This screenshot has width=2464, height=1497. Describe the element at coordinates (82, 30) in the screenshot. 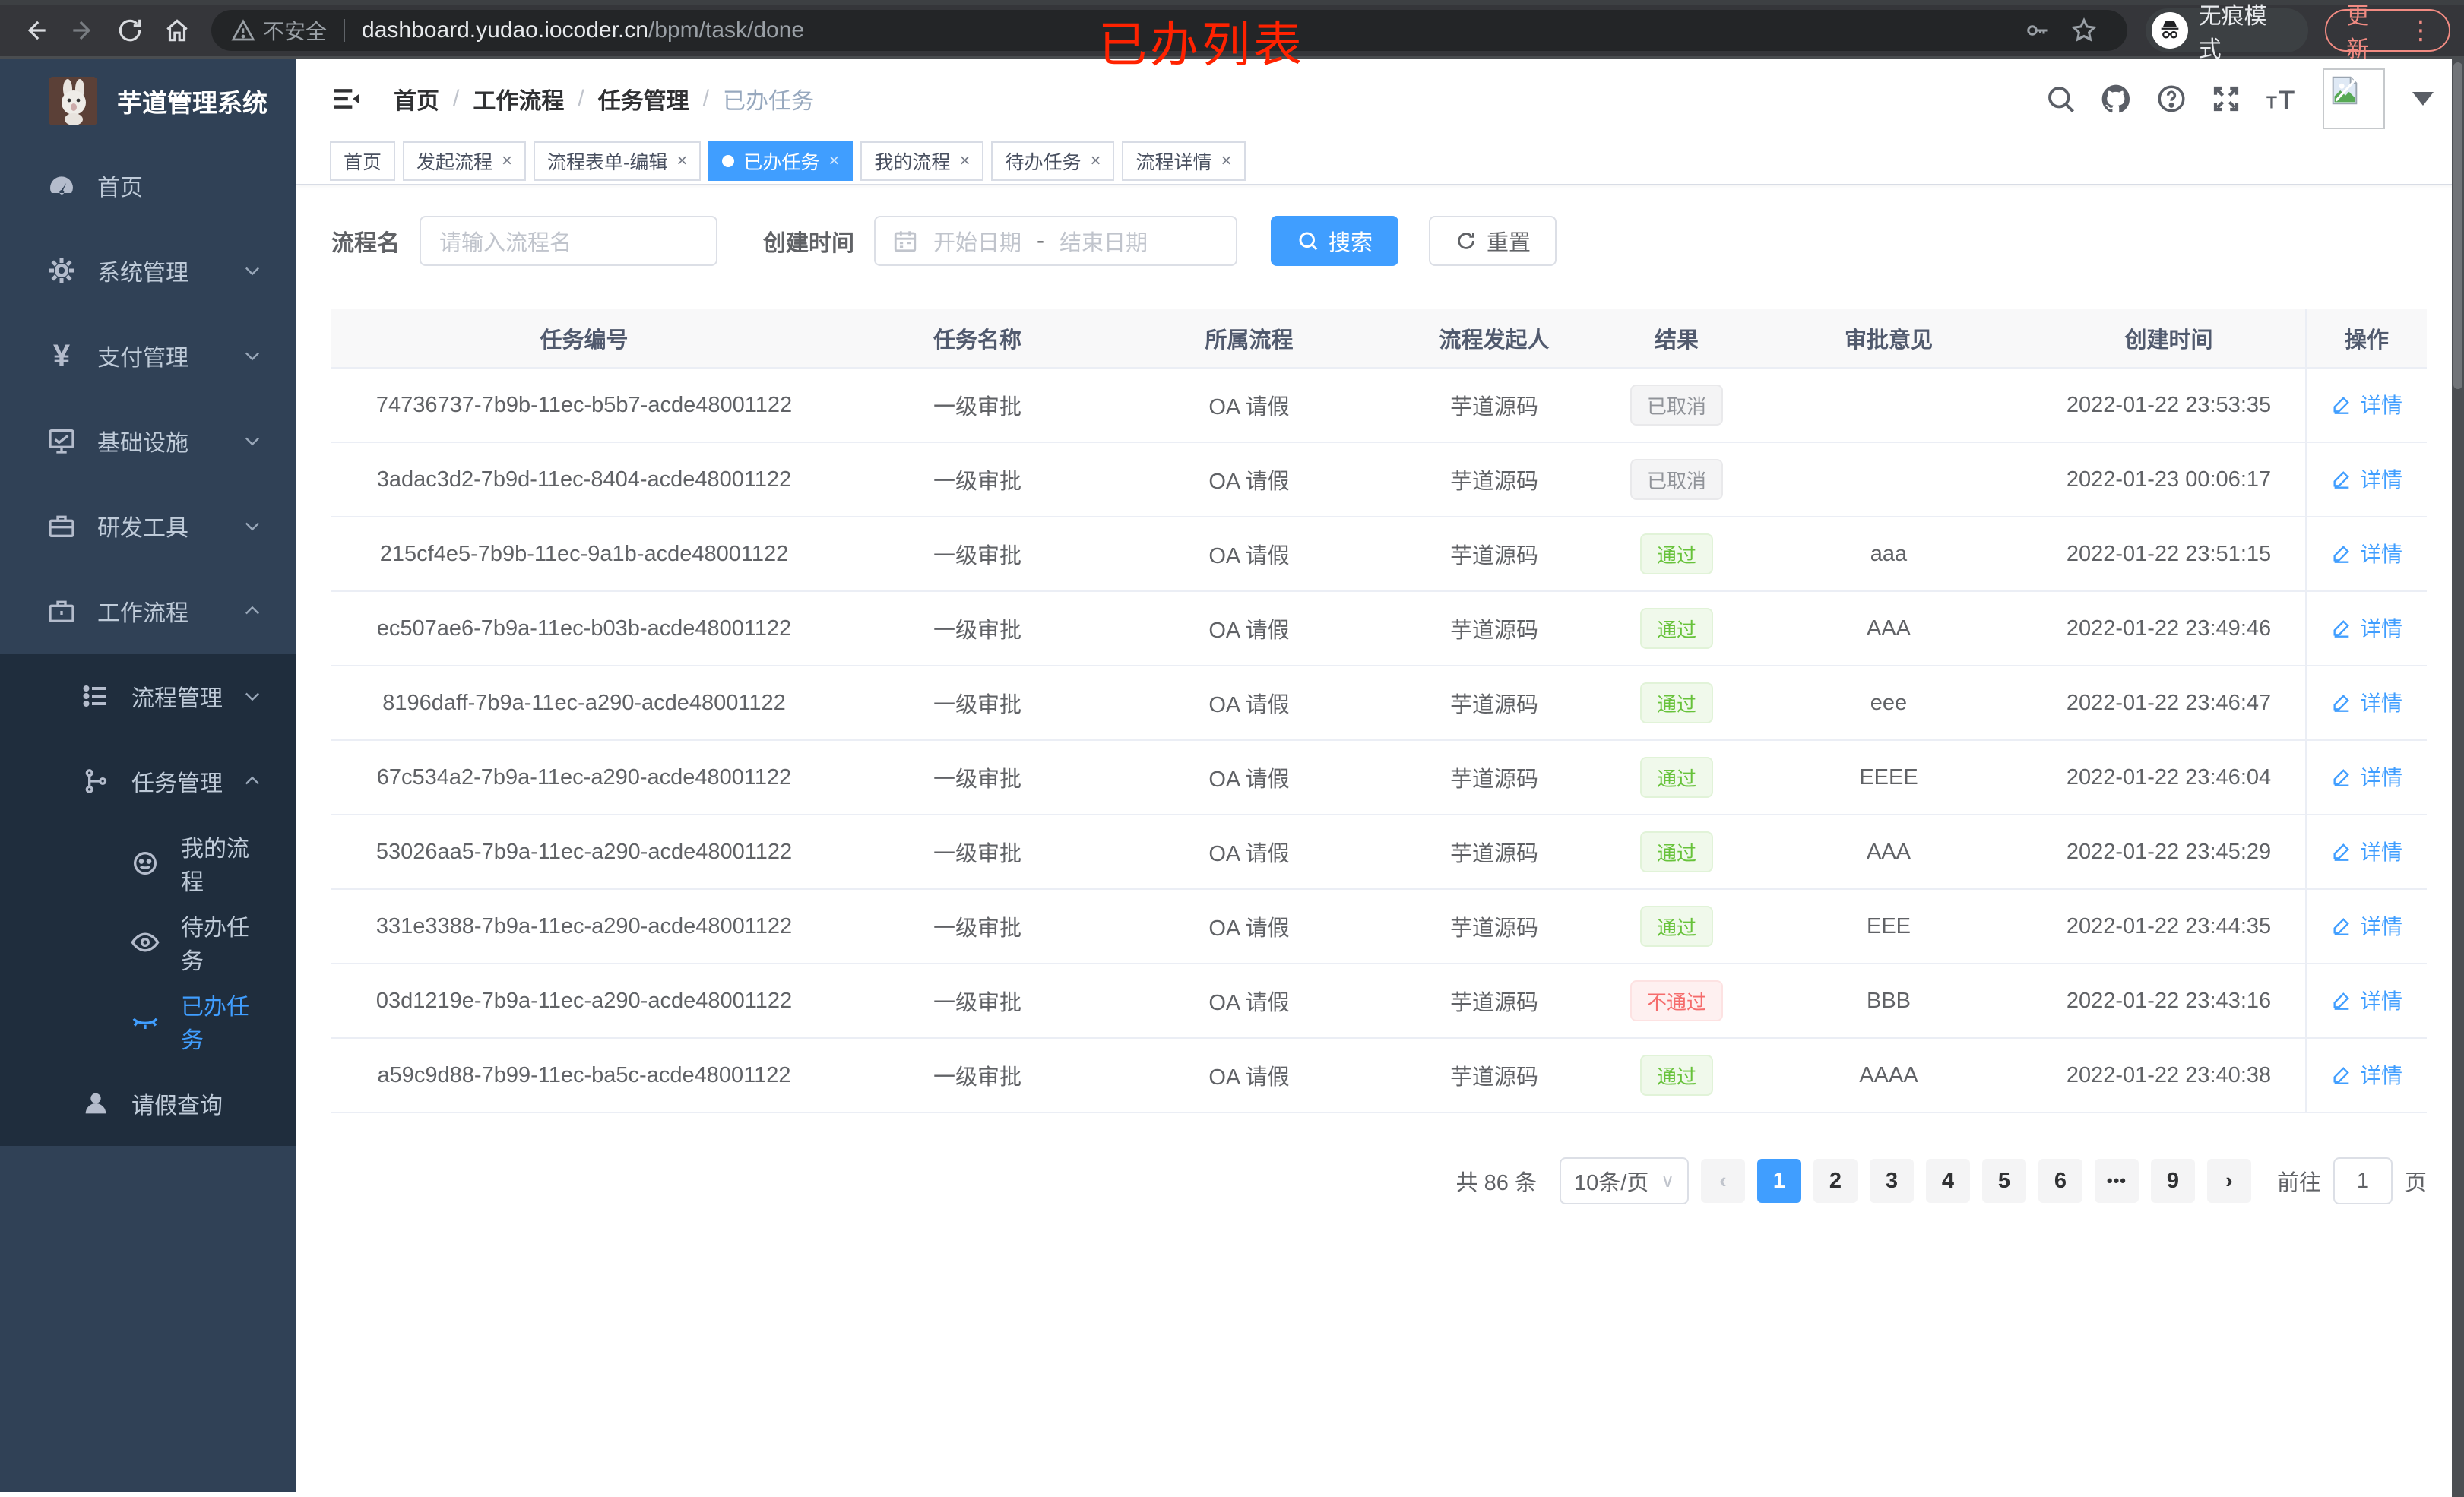

I see `browser-forward-icon` at that location.